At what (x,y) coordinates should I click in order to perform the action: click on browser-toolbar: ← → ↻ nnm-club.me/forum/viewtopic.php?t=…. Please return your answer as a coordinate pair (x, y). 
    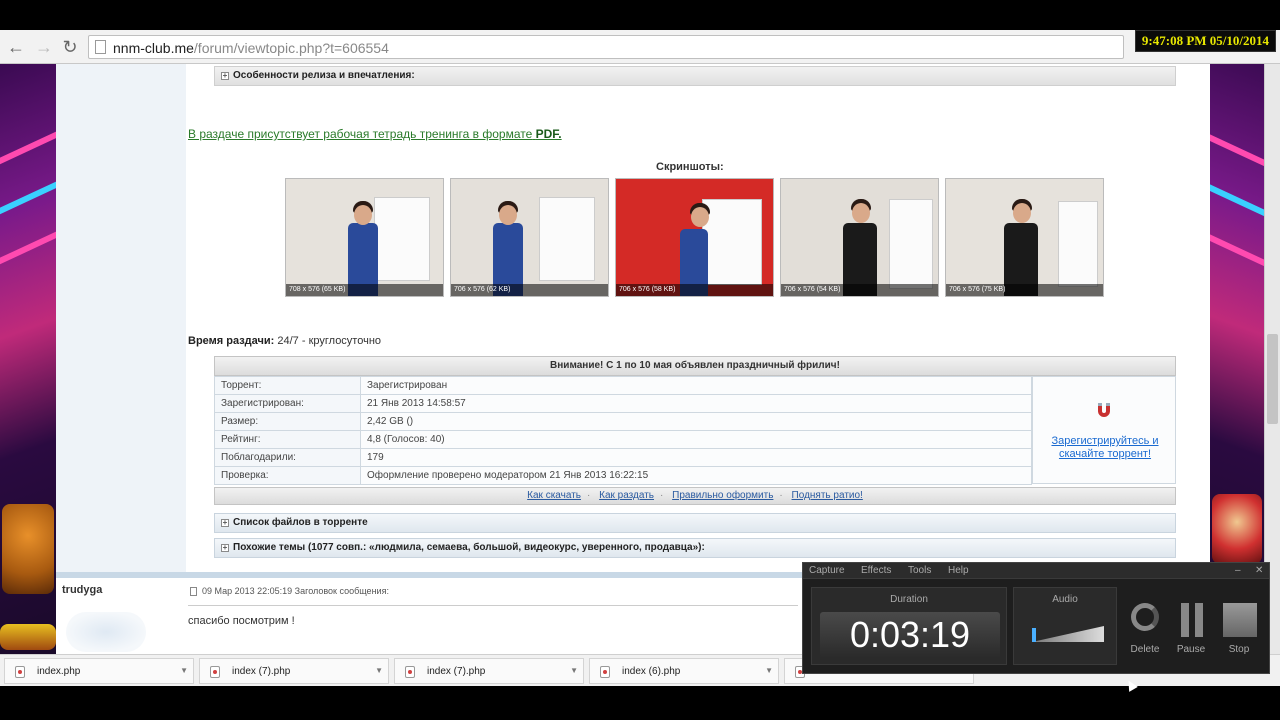
    Looking at the image, I should click on (640, 47).